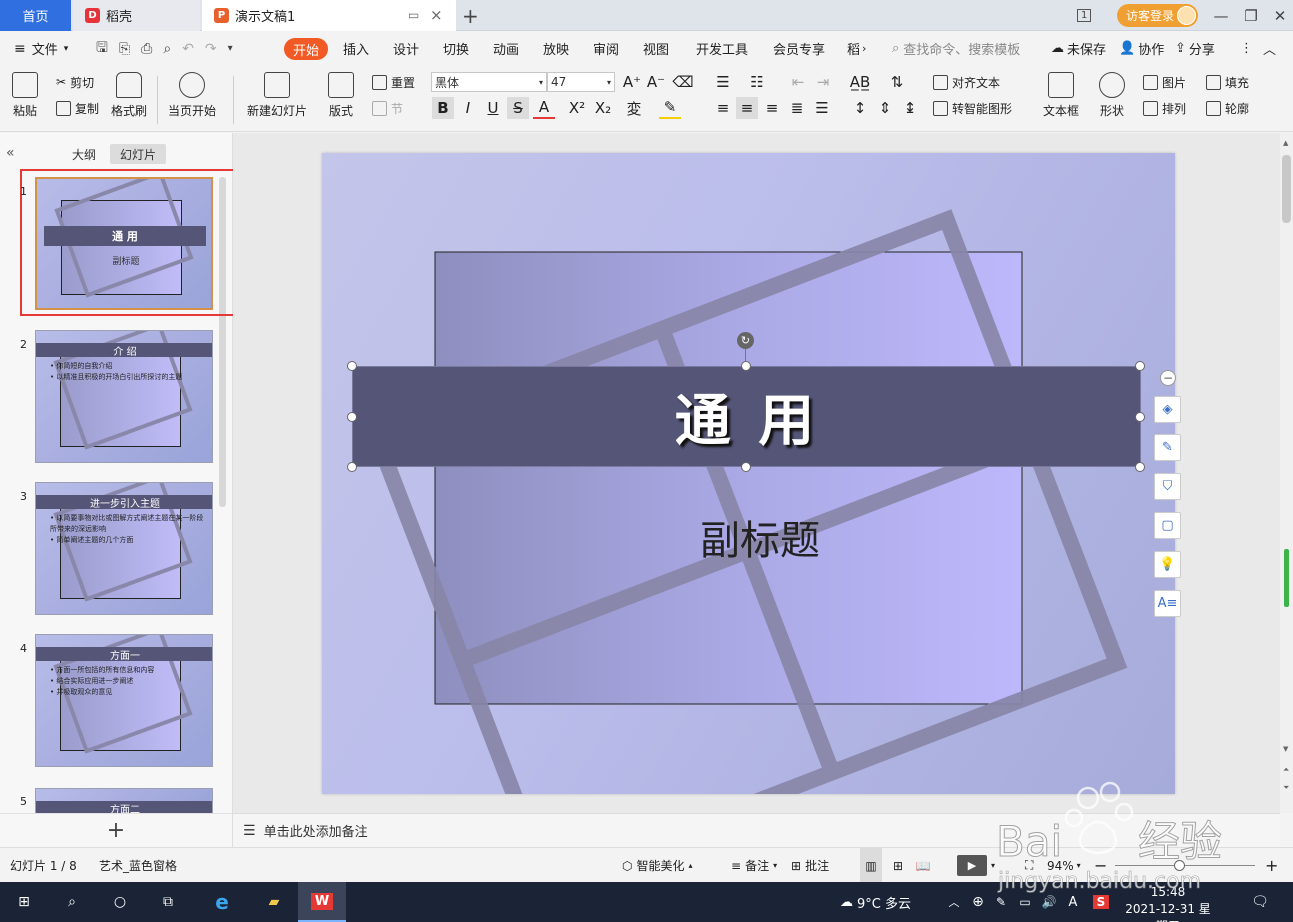  I want to click on sogou-icon: S, so click(1101, 902).